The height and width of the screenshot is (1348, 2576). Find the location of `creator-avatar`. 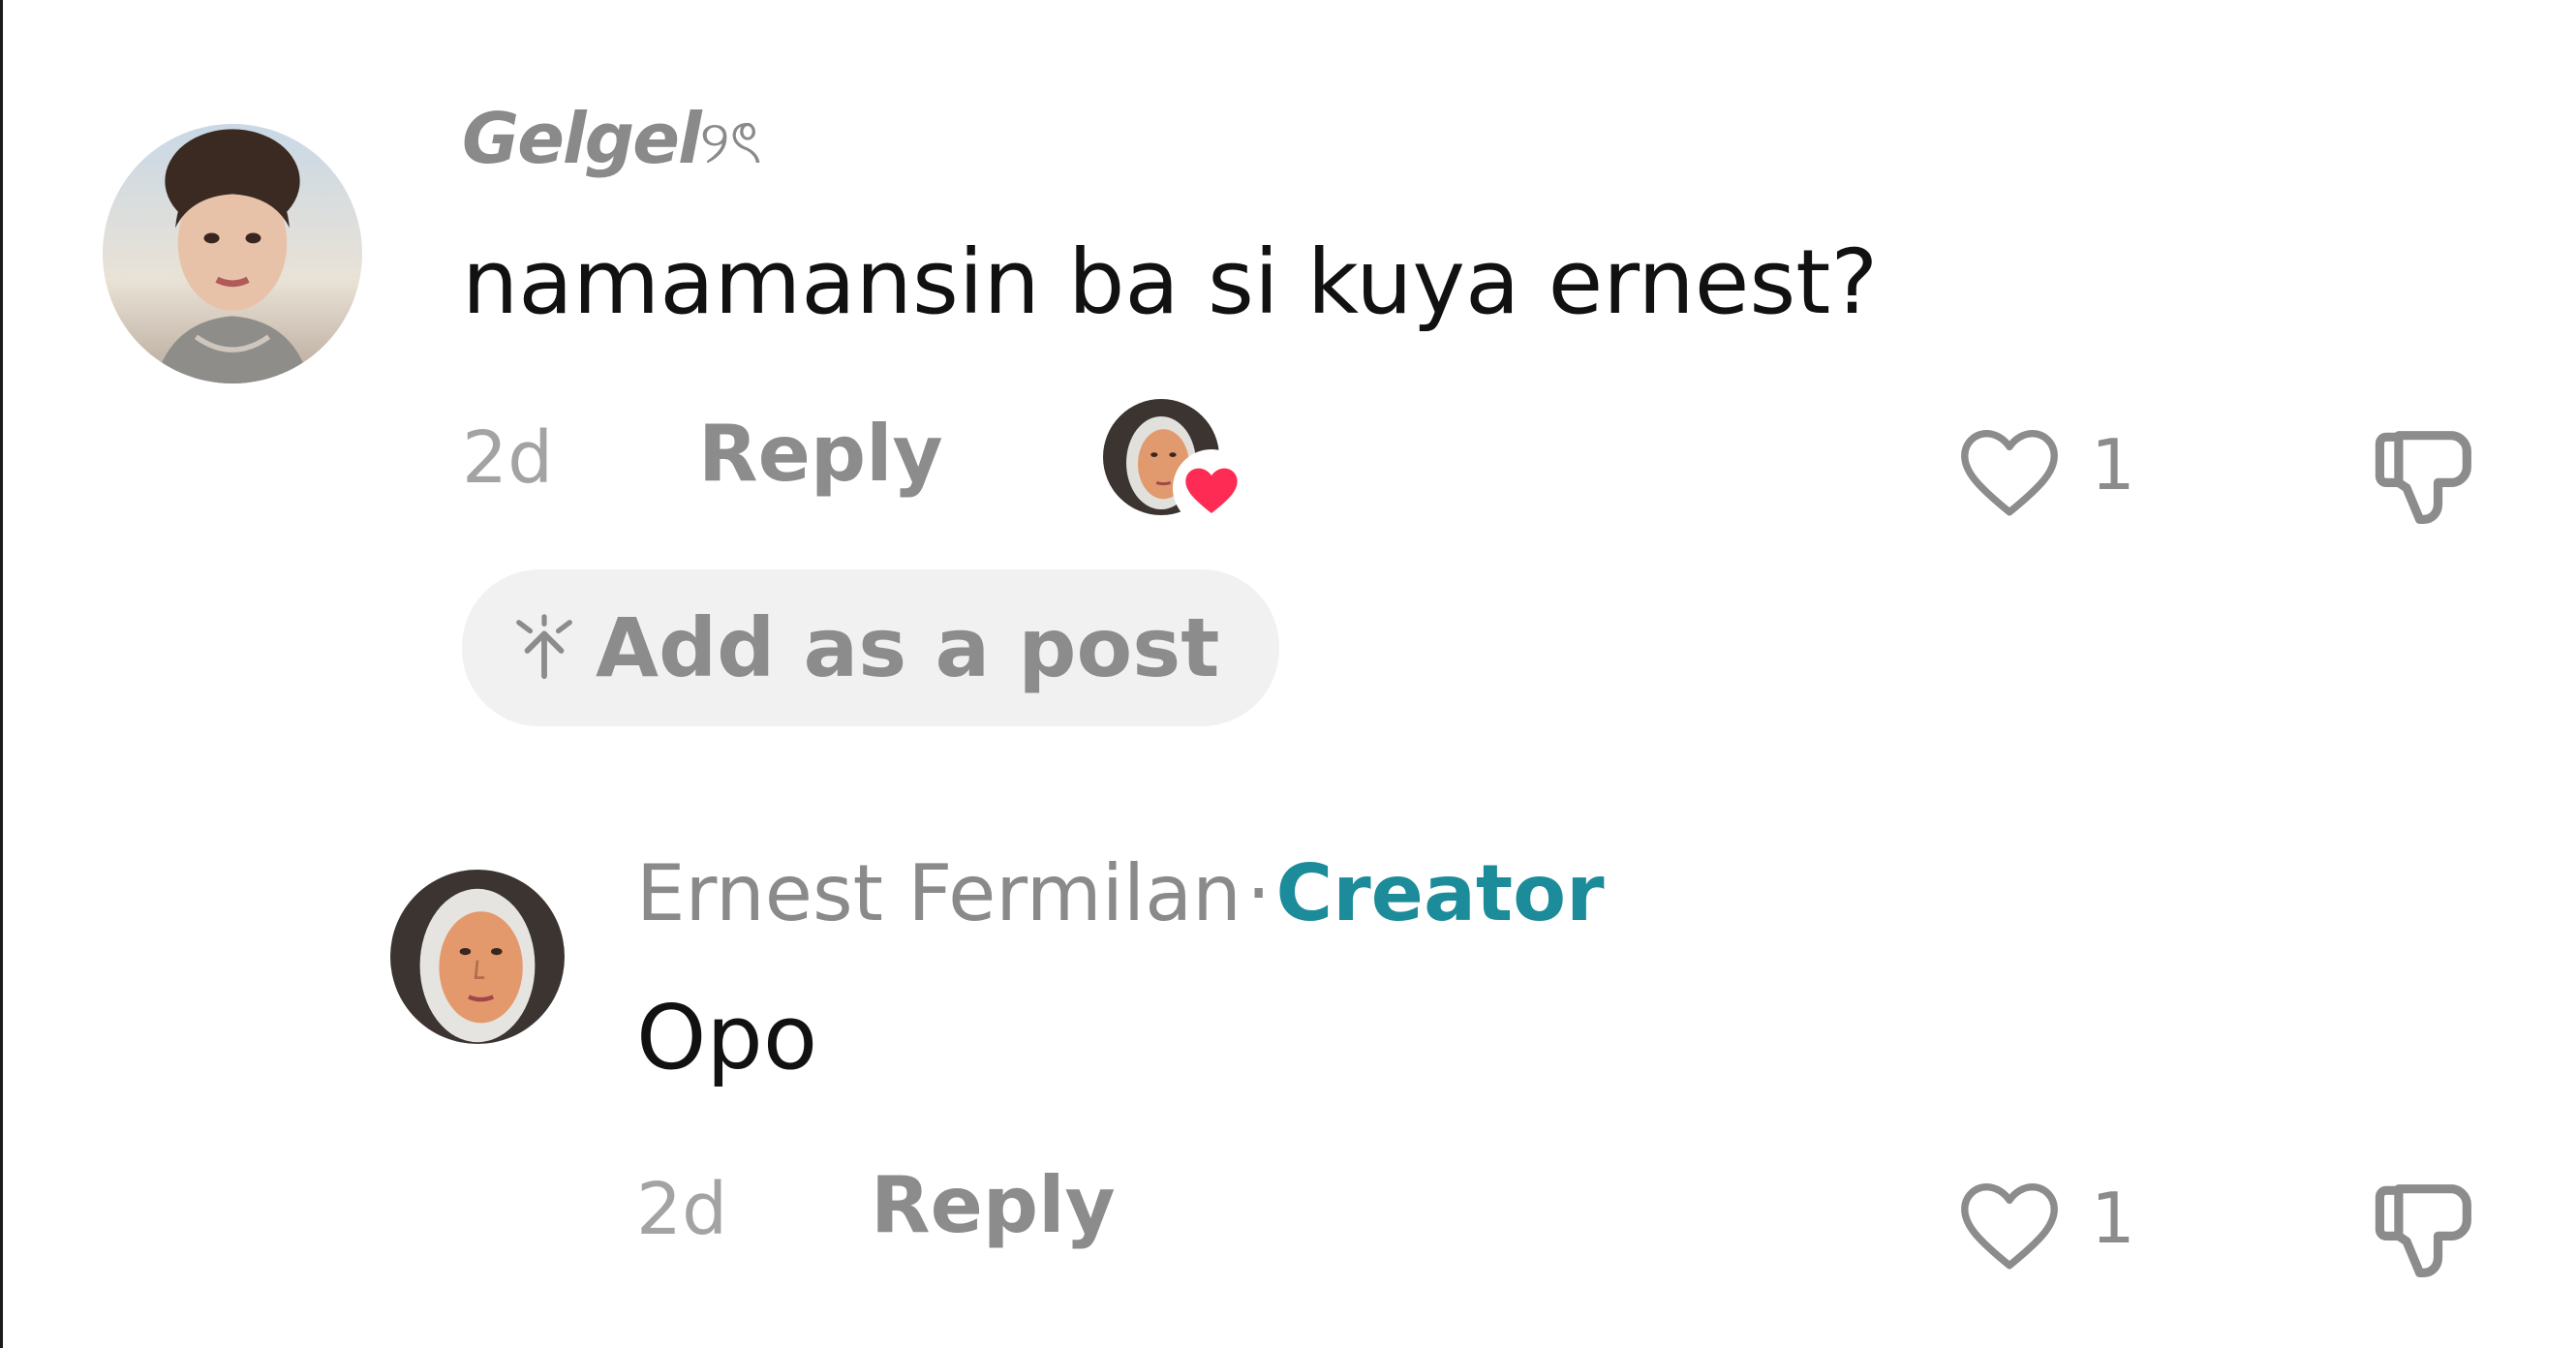

creator-avatar is located at coordinates (477, 957).